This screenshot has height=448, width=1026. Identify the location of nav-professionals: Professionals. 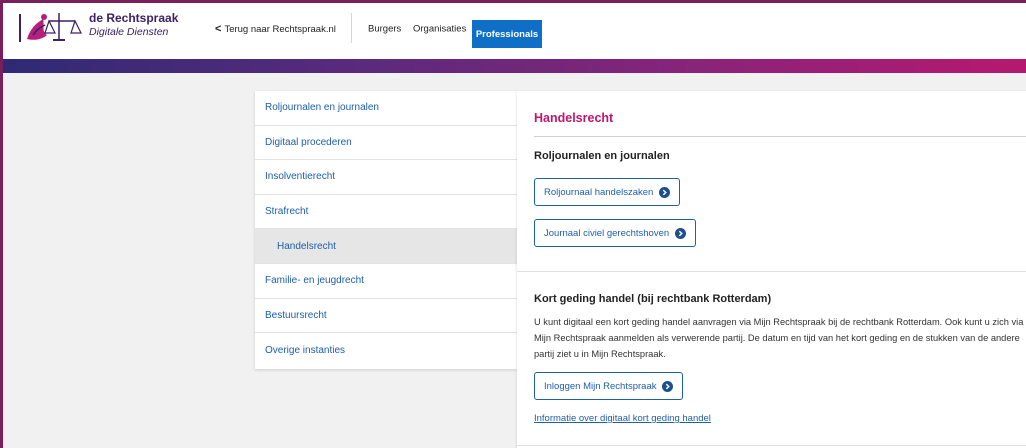
(507, 34).